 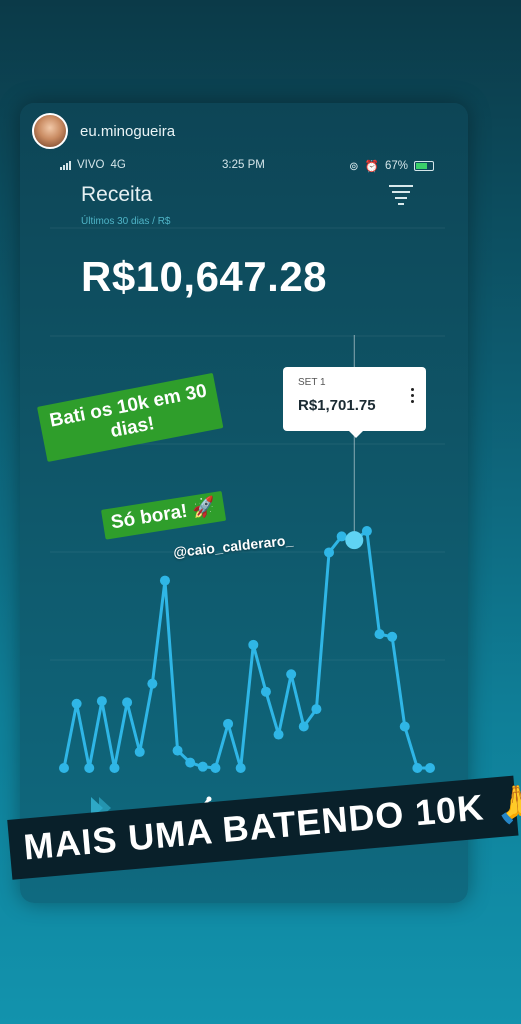 What do you see at coordinates (312, 382) in the screenshot?
I see `tooltip-date: SET 1` at bounding box center [312, 382].